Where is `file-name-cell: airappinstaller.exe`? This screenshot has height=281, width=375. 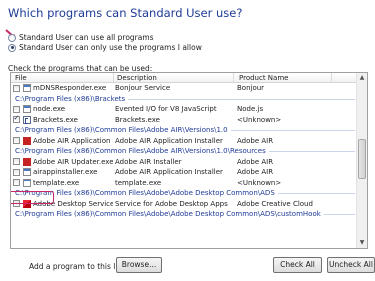
file-name-cell: airappinstaller.exe is located at coordinates (65, 172).